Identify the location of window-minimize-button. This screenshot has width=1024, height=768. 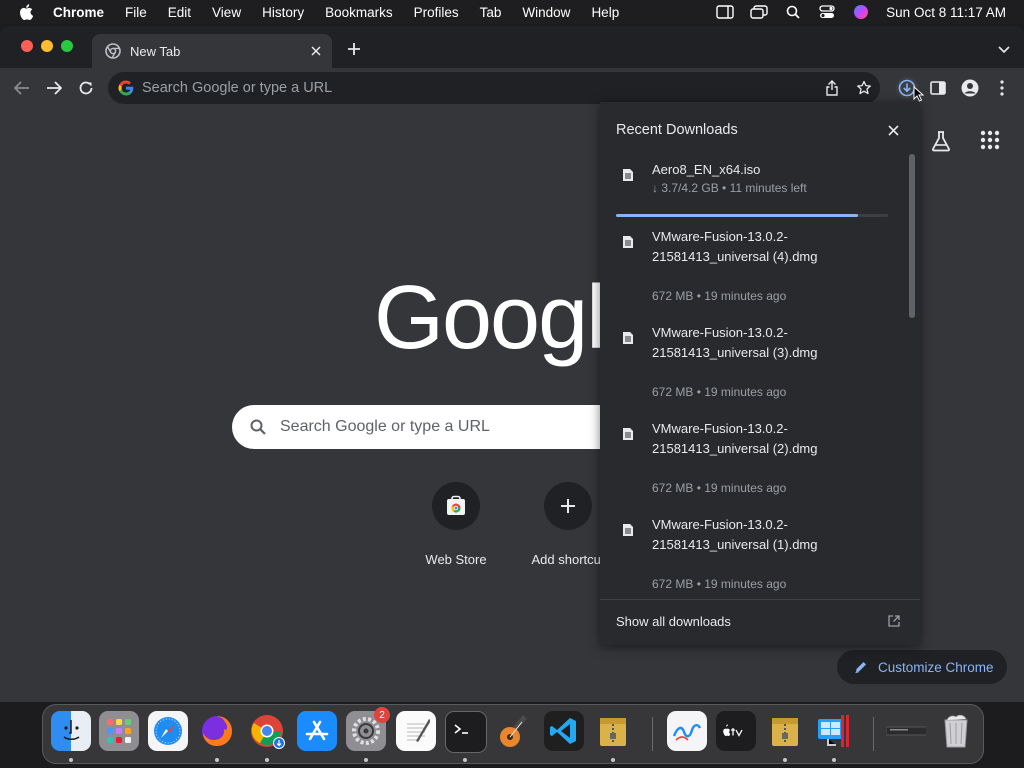
(47, 46).